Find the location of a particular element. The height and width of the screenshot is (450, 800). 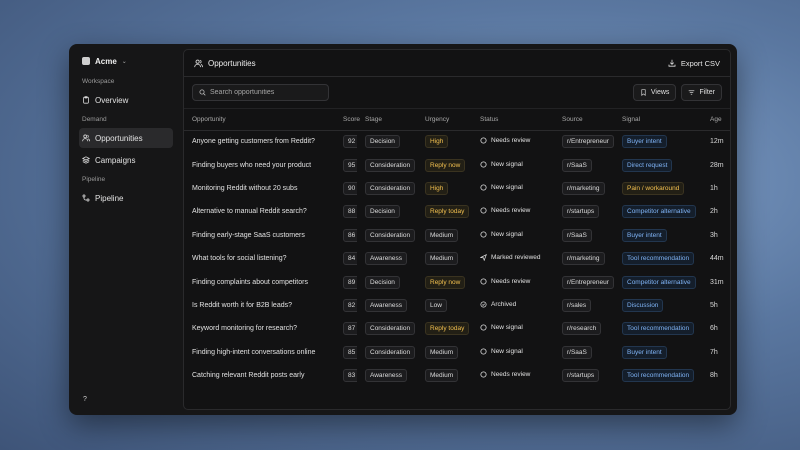

source-cell: r/Entrepreneur is located at coordinates (584, 141).